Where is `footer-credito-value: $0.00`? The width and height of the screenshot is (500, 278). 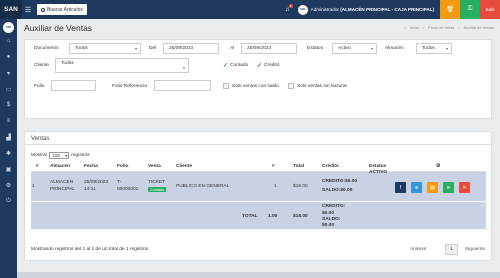
footer-credito-value: $0.00 is located at coordinates (328, 213).